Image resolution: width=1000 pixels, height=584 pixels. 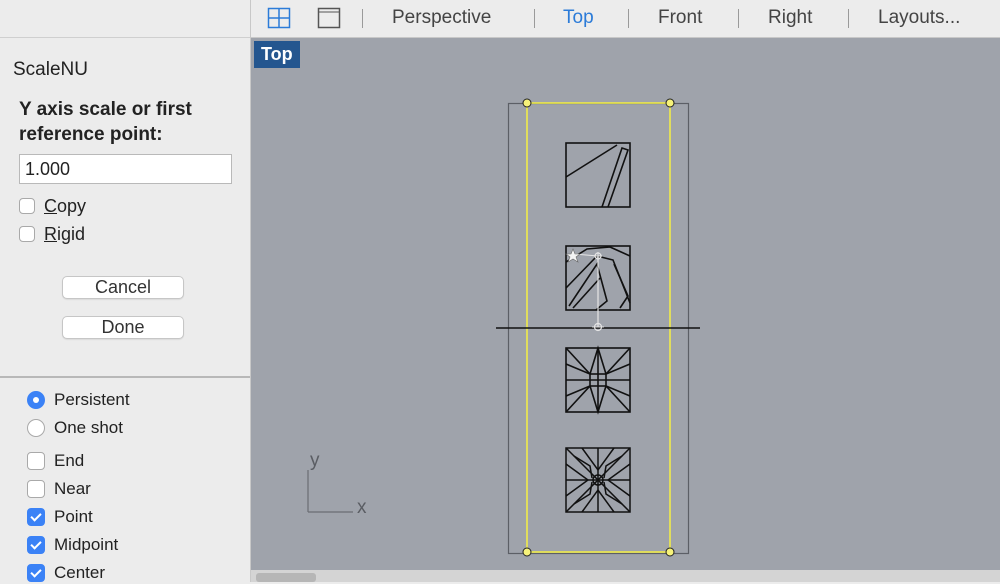 What do you see at coordinates (329, 18) in the screenshot?
I see `single-viewport-icon` at bounding box center [329, 18].